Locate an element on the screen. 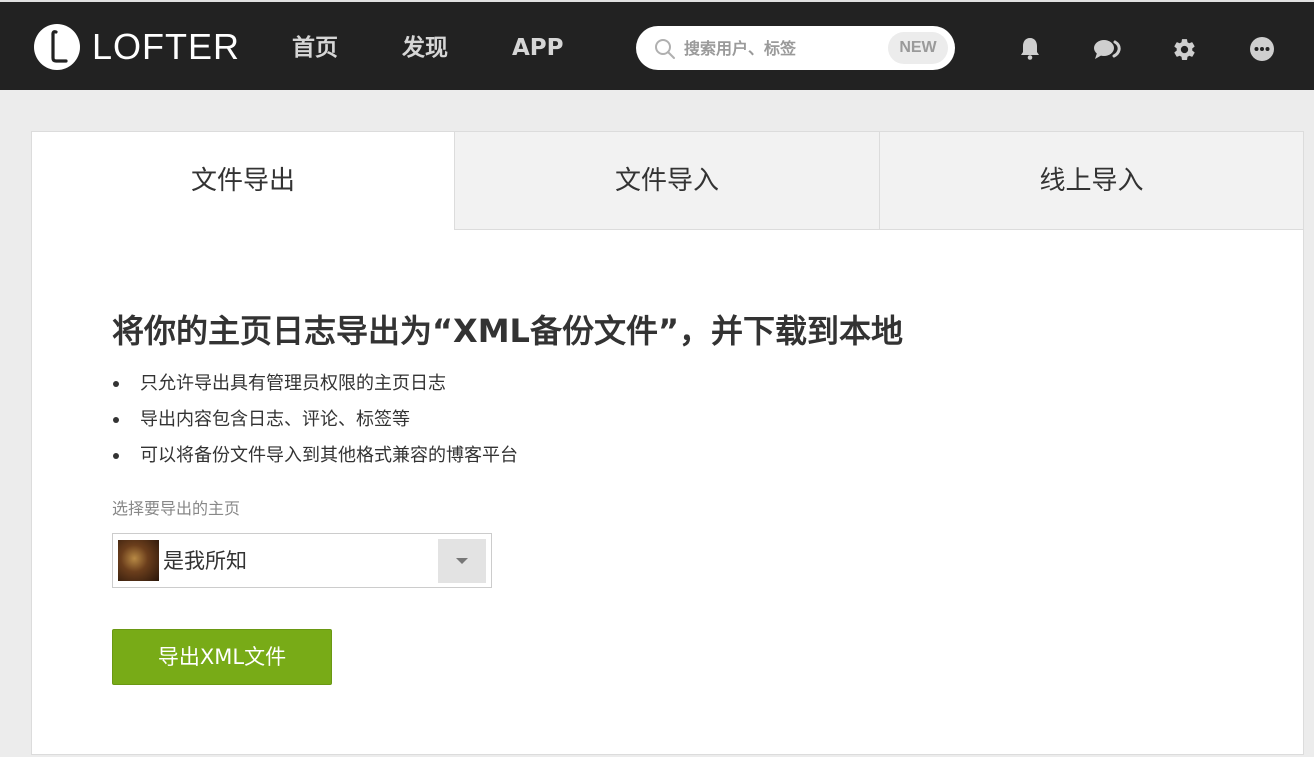 The image size is (1314, 757). nav-home: 首页 is located at coordinates (315, 48).